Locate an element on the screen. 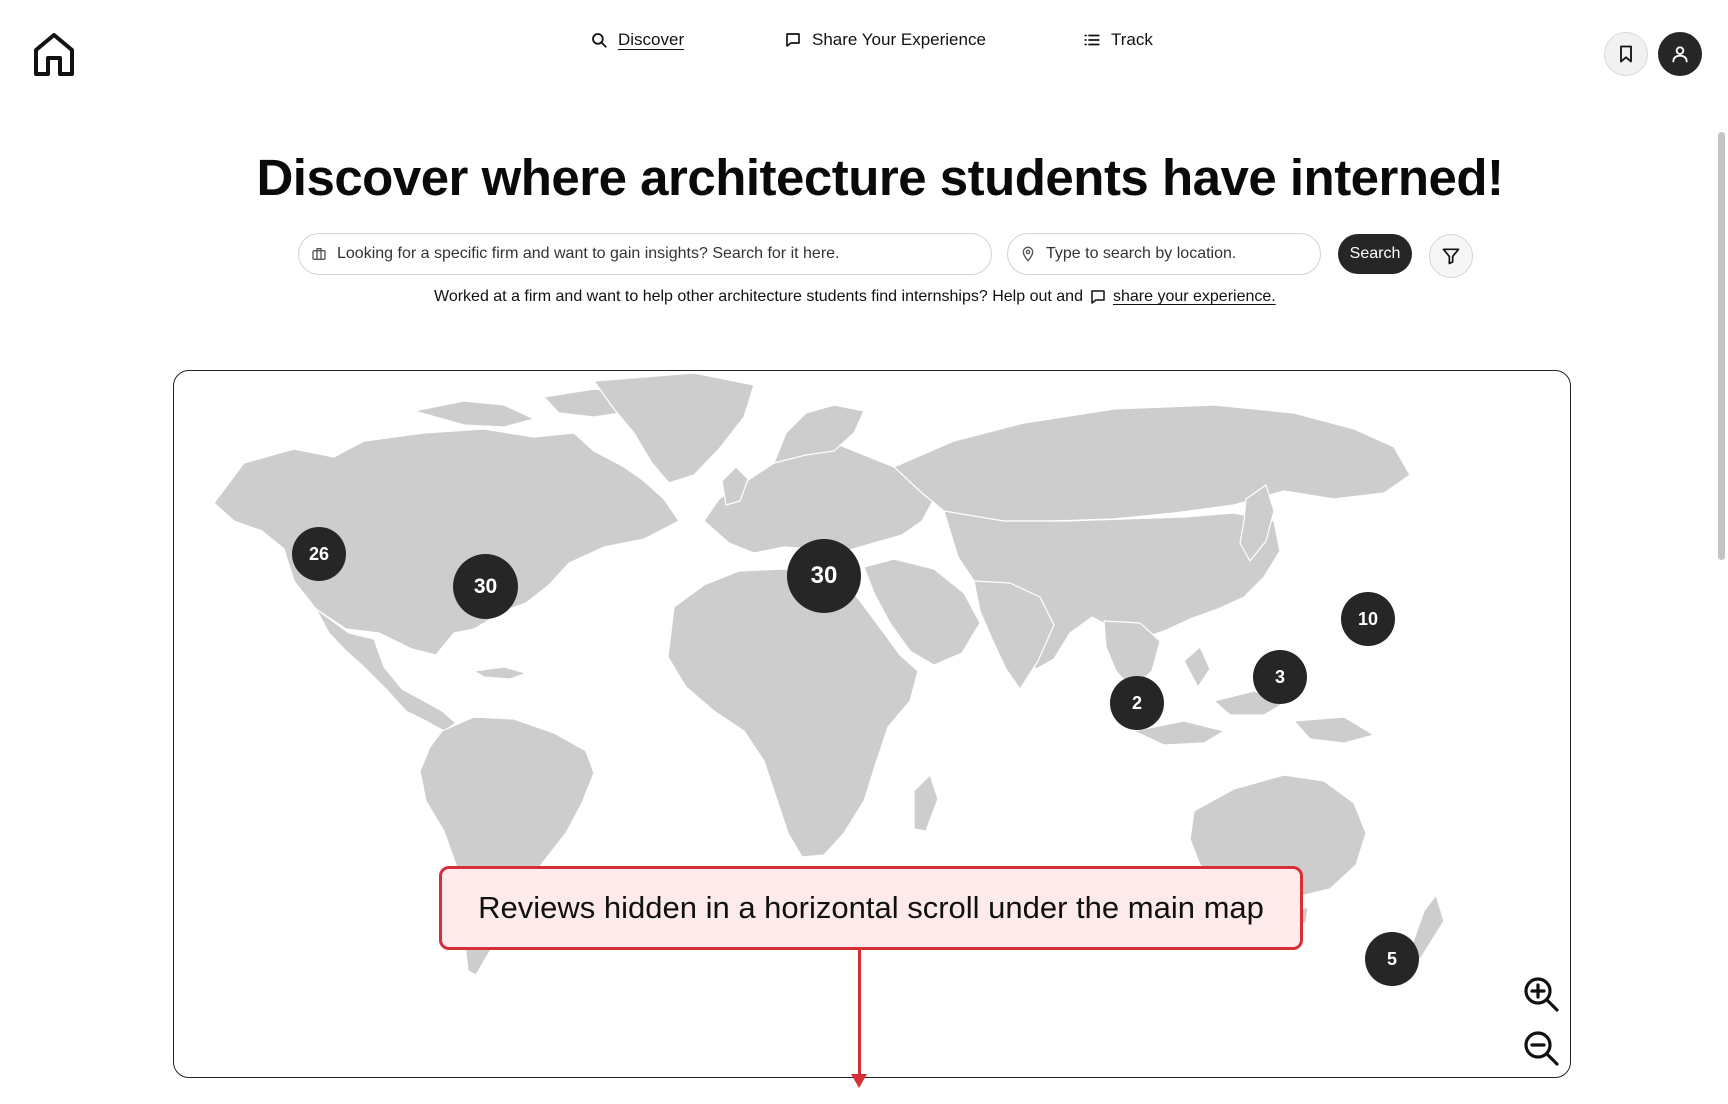 Image resolution: width=1728 pixels, height=1104 pixels. search-button: Search is located at coordinates (1375, 254).